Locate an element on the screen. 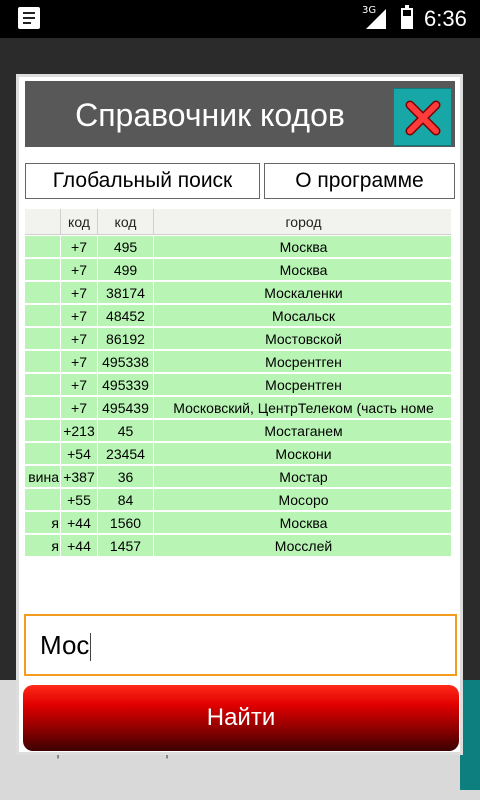  cell-area-code: 45 is located at coordinates (126, 431).